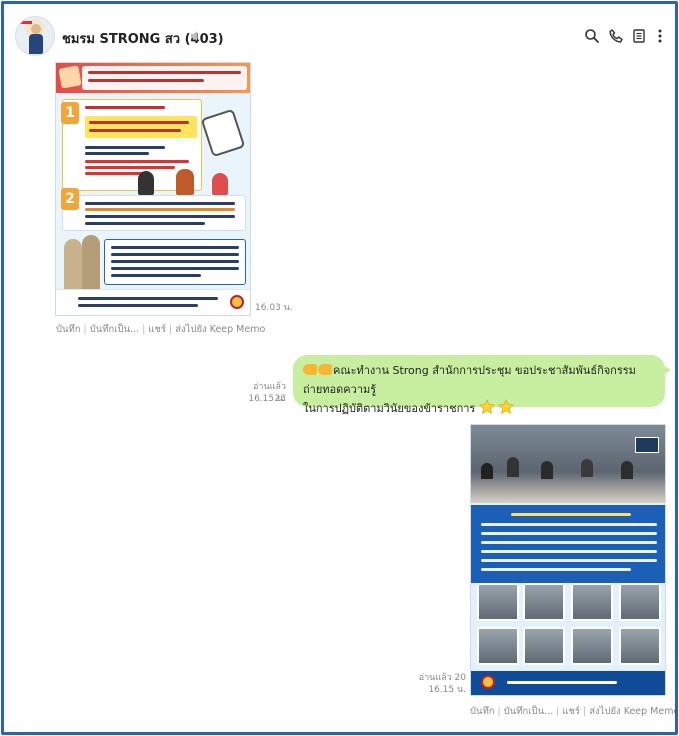 The width and height of the screenshot is (679, 736). What do you see at coordinates (442, 678) in the screenshot?
I see `message-read-status: อ่านแล้ว 20` at bounding box center [442, 678].